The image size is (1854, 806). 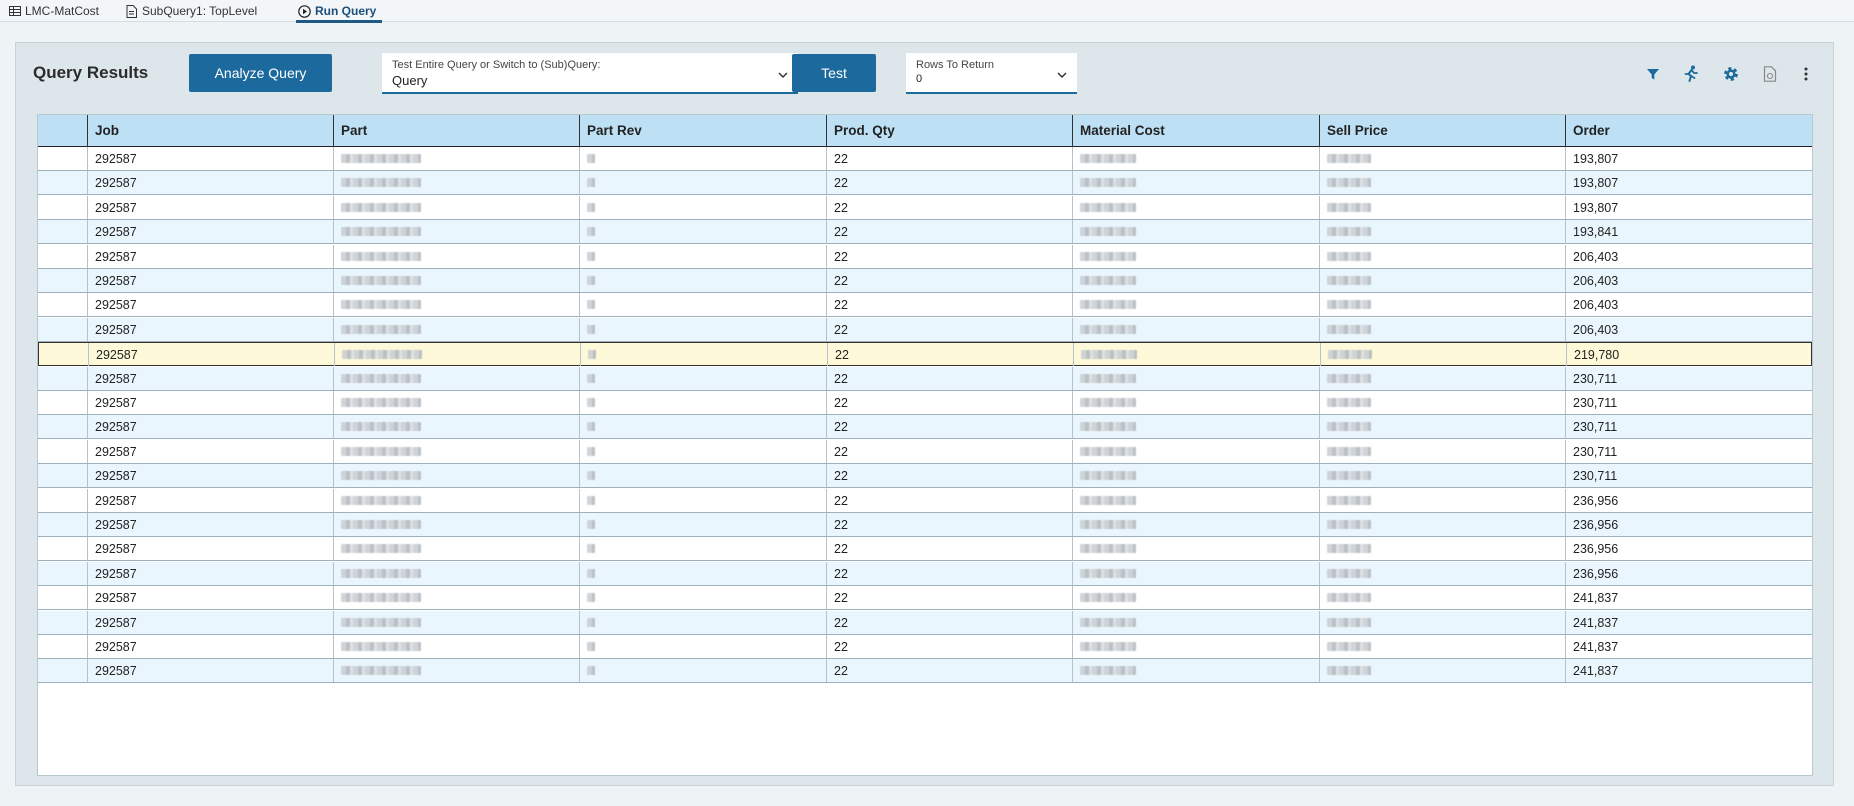 I want to click on order-cell: 219,780, so click(x=1689, y=355).